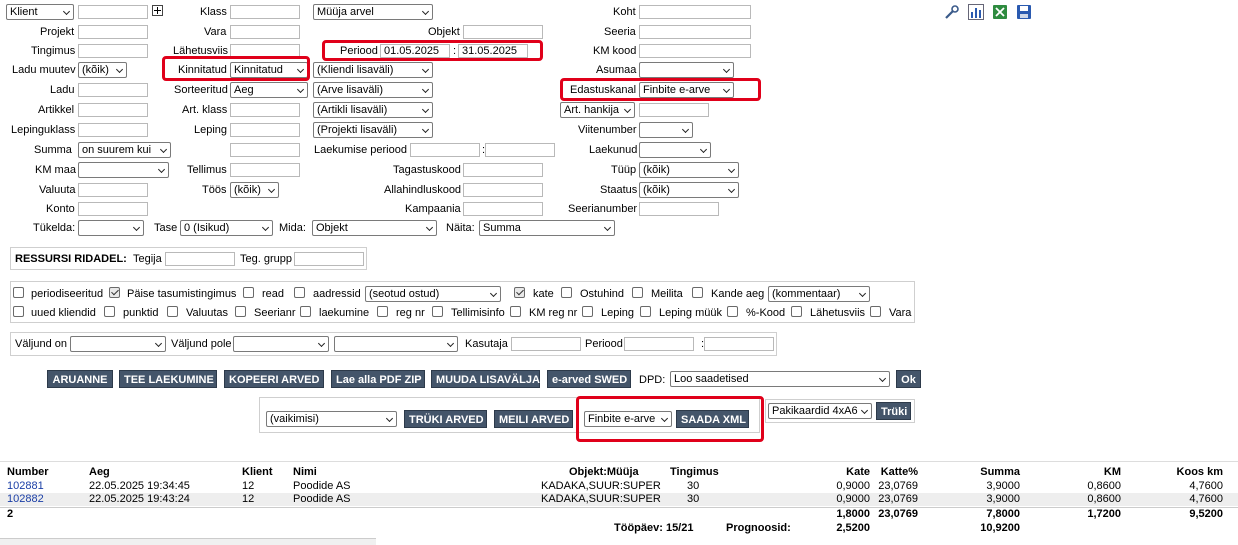  Describe the element at coordinates (637, 292) in the screenshot. I see `meilita-checkbox` at that location.